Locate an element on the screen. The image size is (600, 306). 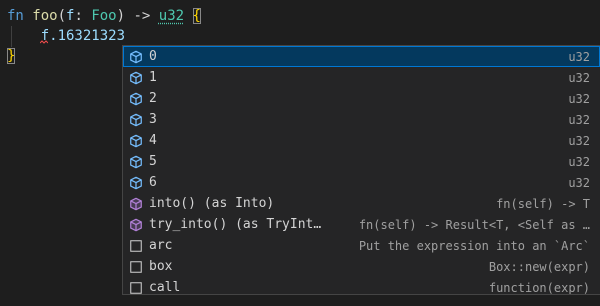
suggest-item-arc: arc Put the expression into an `Arc` is located at coordinates (361, 245).